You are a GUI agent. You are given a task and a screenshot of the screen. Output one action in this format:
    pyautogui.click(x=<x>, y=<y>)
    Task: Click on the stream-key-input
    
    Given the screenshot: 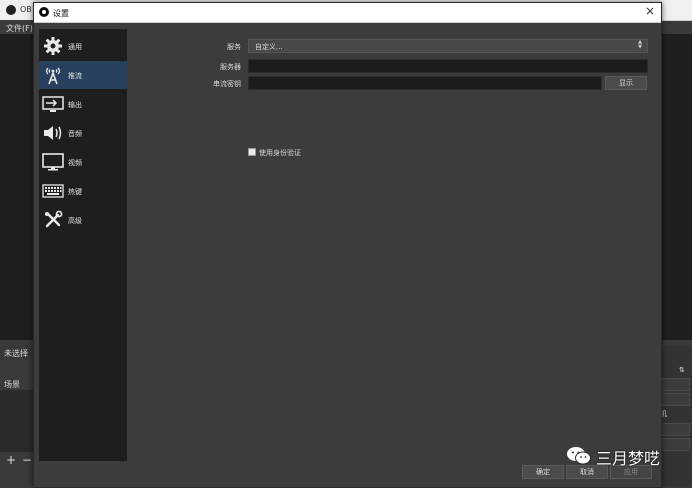 What is the action you would take?
    pyautogui.click(x=425, y=83)
    